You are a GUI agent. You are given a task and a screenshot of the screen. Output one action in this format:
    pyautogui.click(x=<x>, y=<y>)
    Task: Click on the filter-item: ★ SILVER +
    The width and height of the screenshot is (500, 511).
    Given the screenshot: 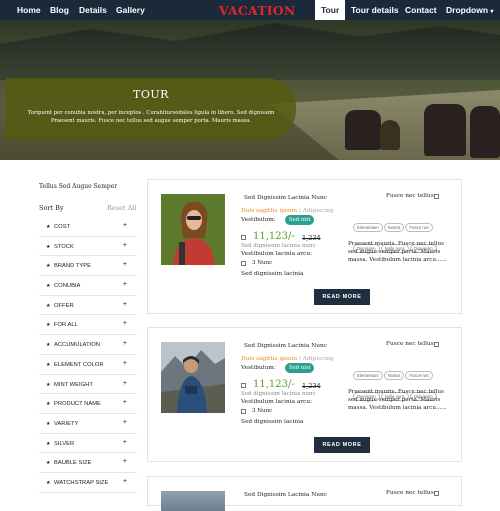 What is the action you would take?
    pyautogui.click(x=88, y=444)
    